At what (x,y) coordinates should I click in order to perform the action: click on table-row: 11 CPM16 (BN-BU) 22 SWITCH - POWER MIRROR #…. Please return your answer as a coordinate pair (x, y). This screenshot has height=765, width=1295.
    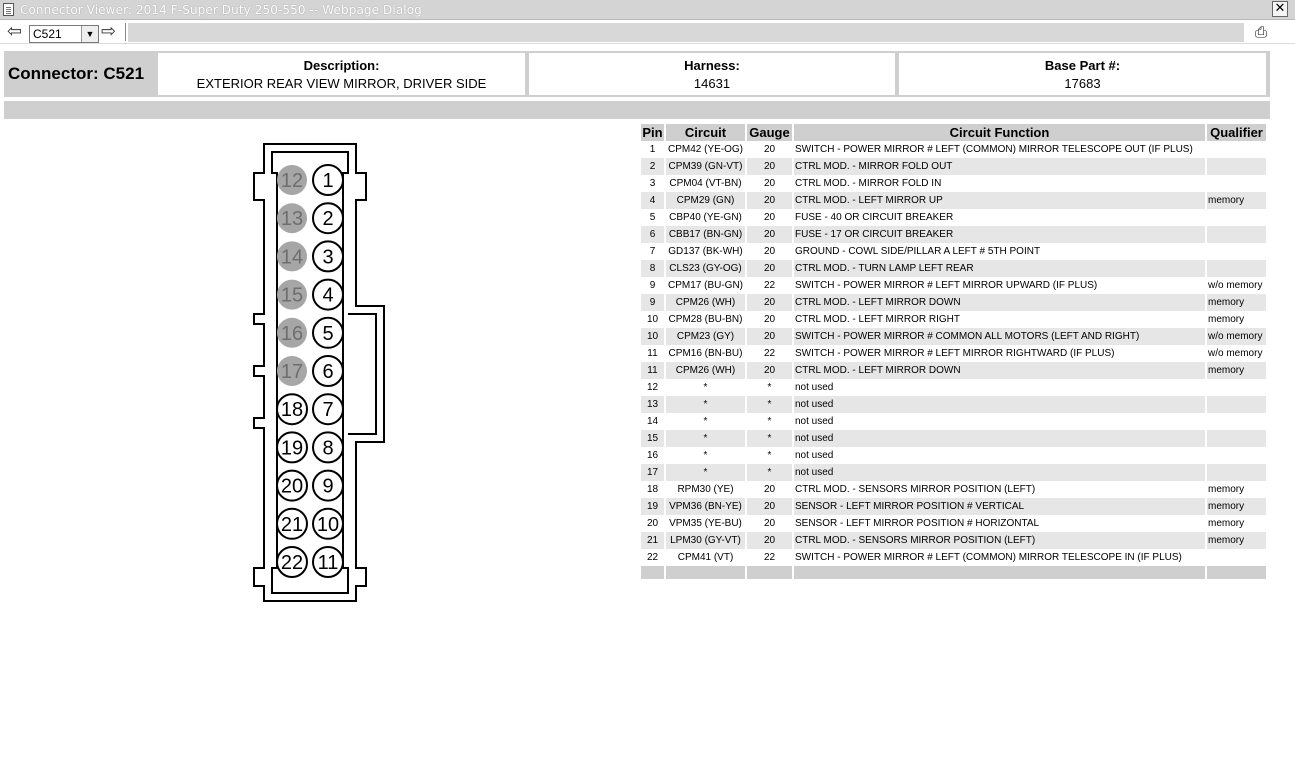
    Looking at the image, I should click on (953, 353).